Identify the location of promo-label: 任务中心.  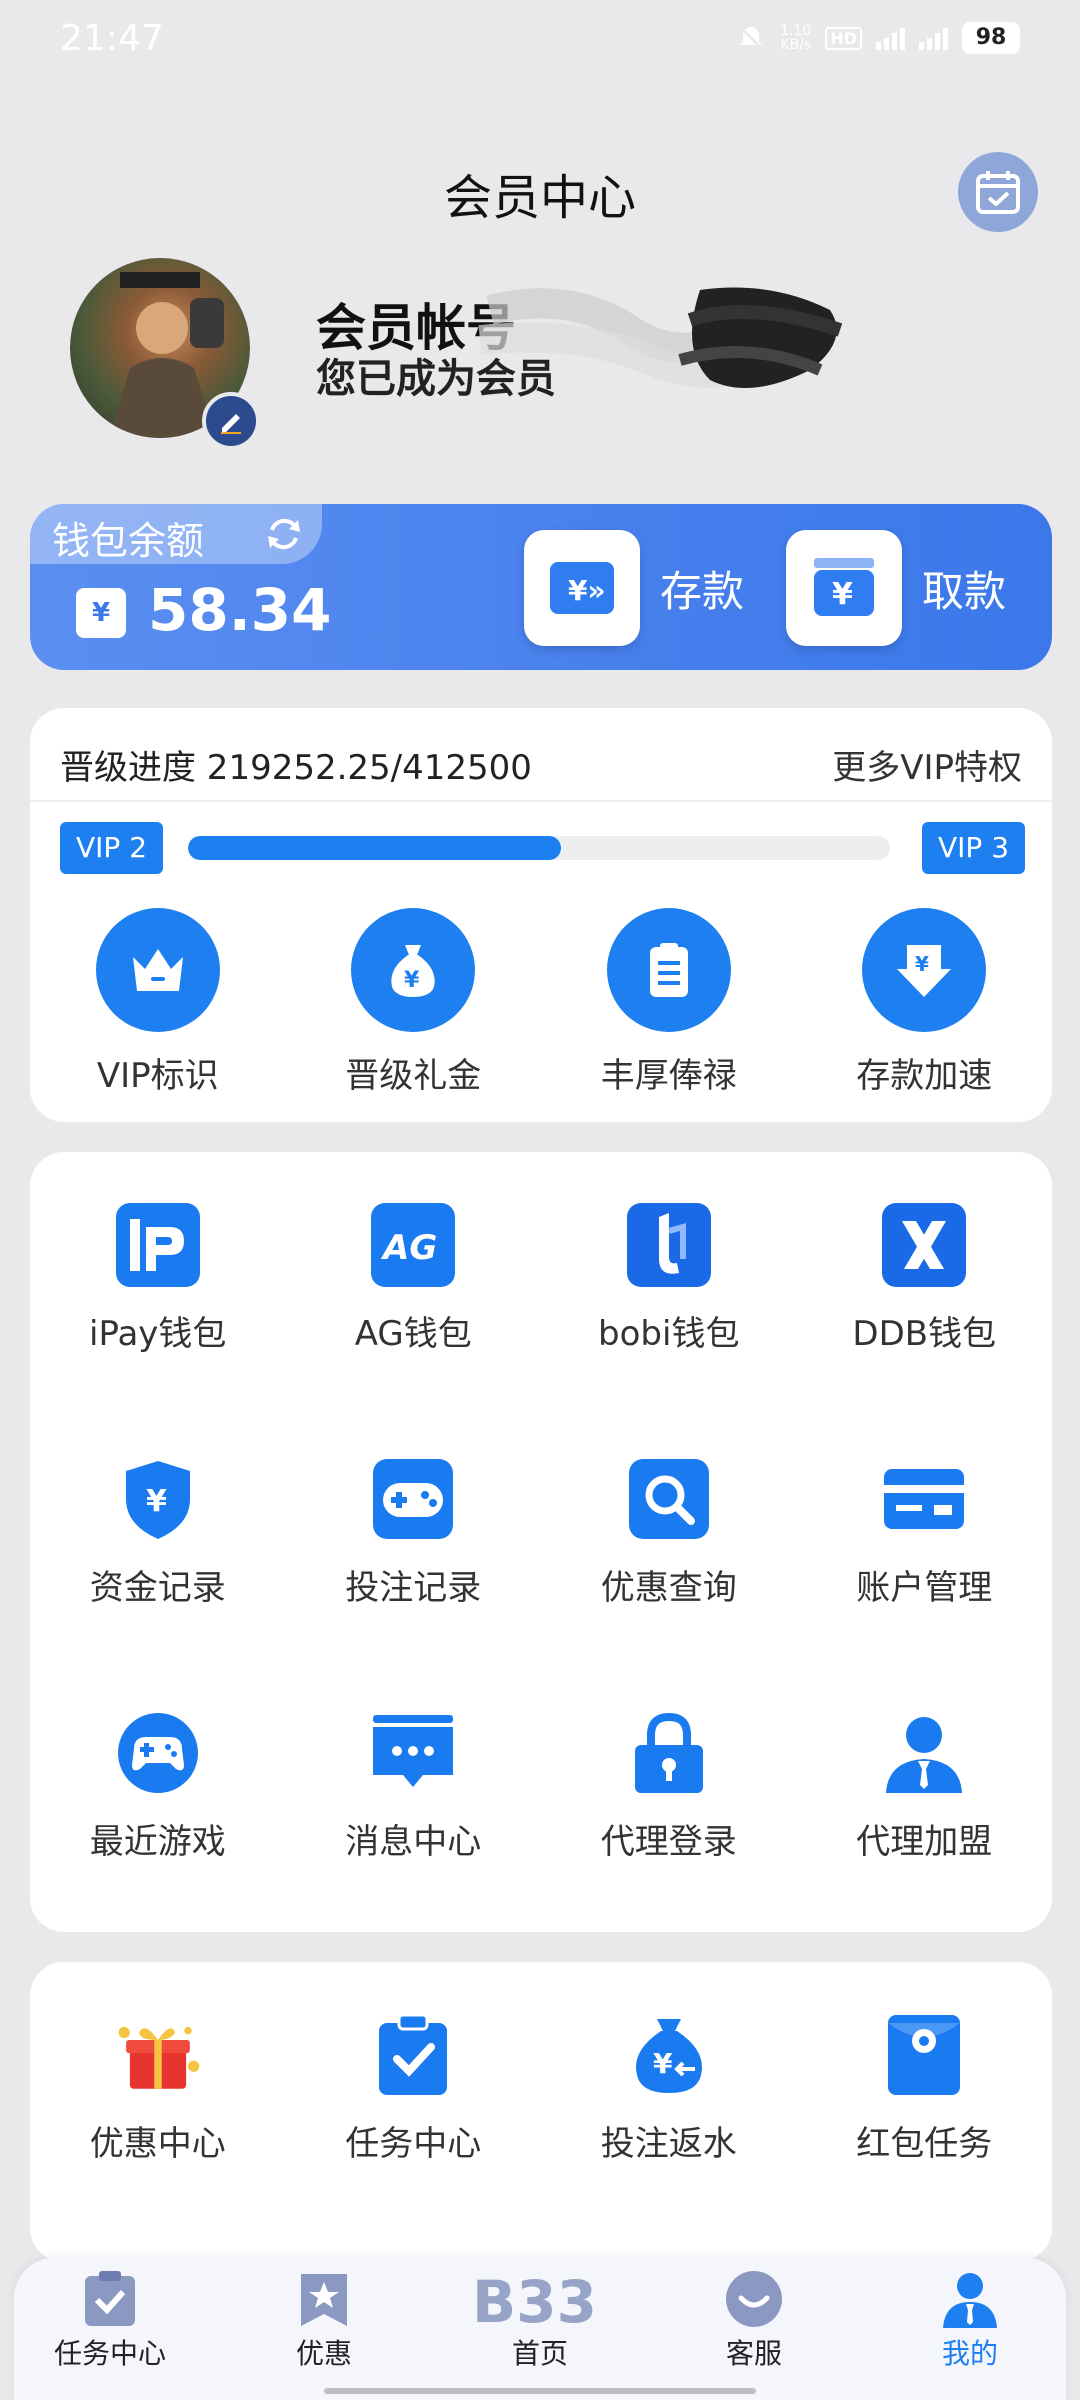
(413, 2144).